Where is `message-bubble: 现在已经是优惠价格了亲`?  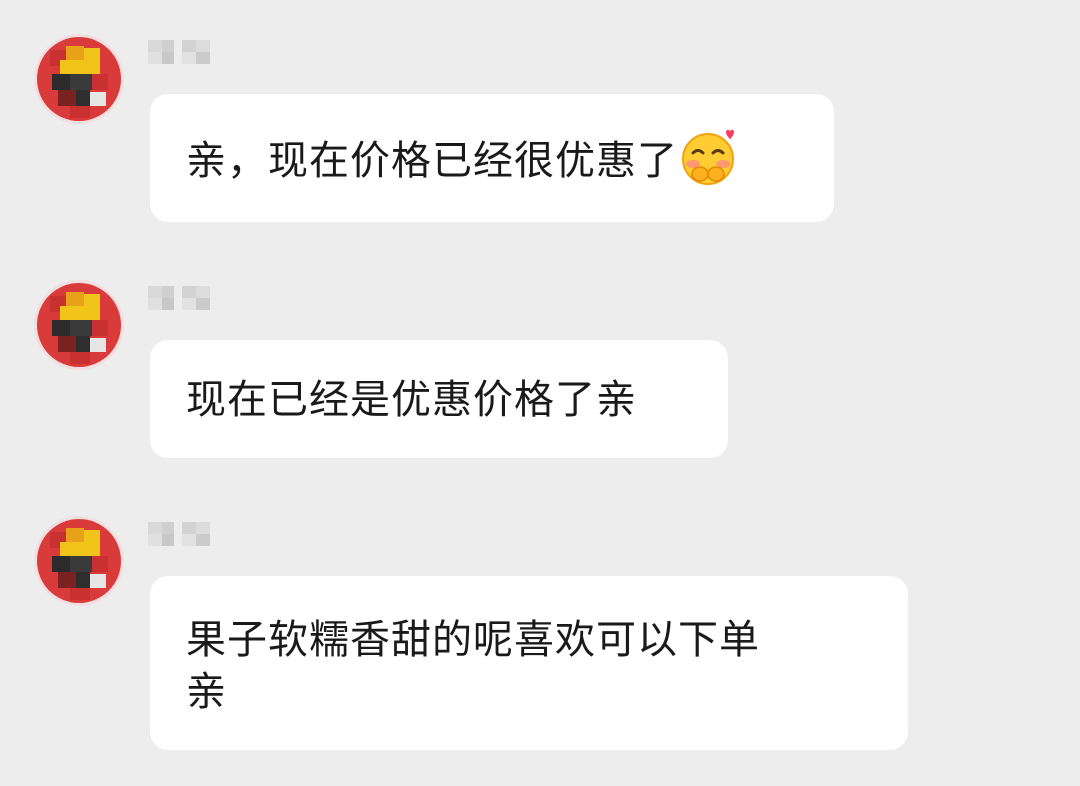 message-bubble: 现在已经是优惠价格了亲 is located at coordinates (439, 399).